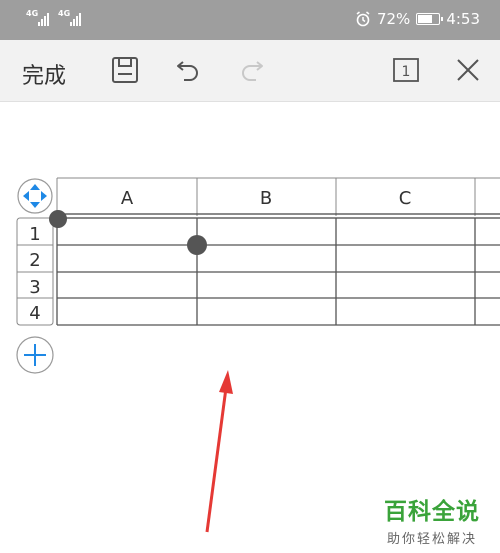 This screenshot has height=553, width=500. Describe the element at coordinates (34, 287) in the screenshot. I see `row-header-3: 3` at that location.